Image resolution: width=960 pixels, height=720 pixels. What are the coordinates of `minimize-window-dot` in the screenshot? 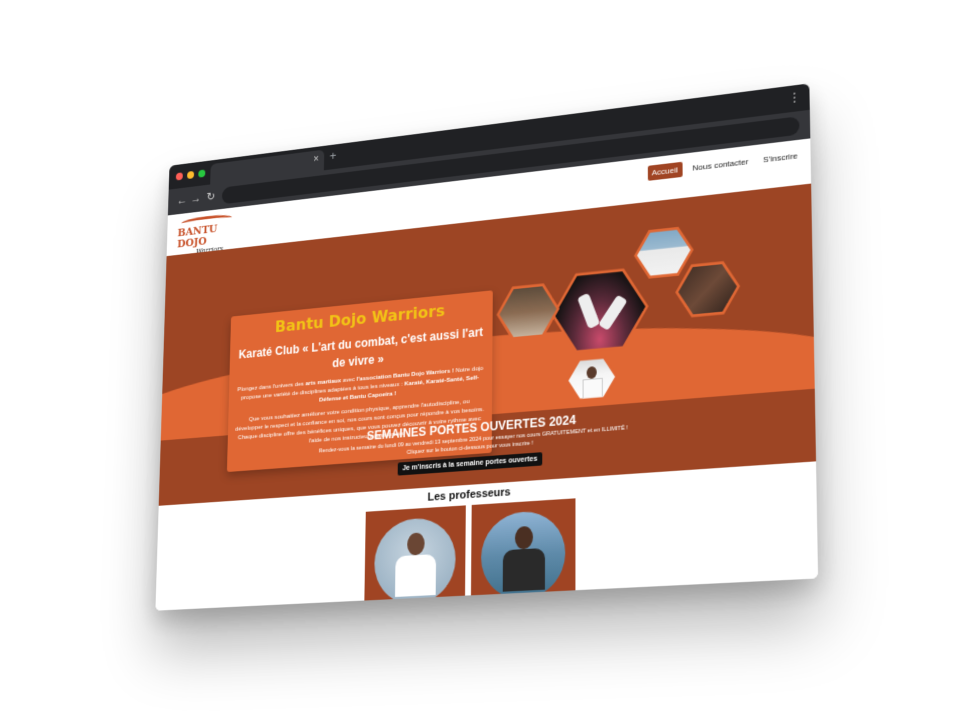 It's located at (191, 175).